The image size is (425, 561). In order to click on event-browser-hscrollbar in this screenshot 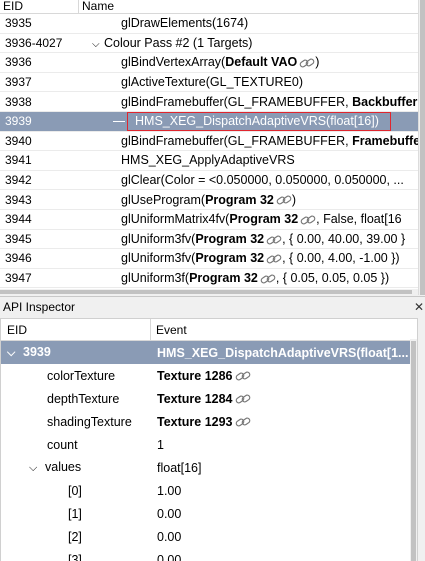, I will do `click(209, 292)`.